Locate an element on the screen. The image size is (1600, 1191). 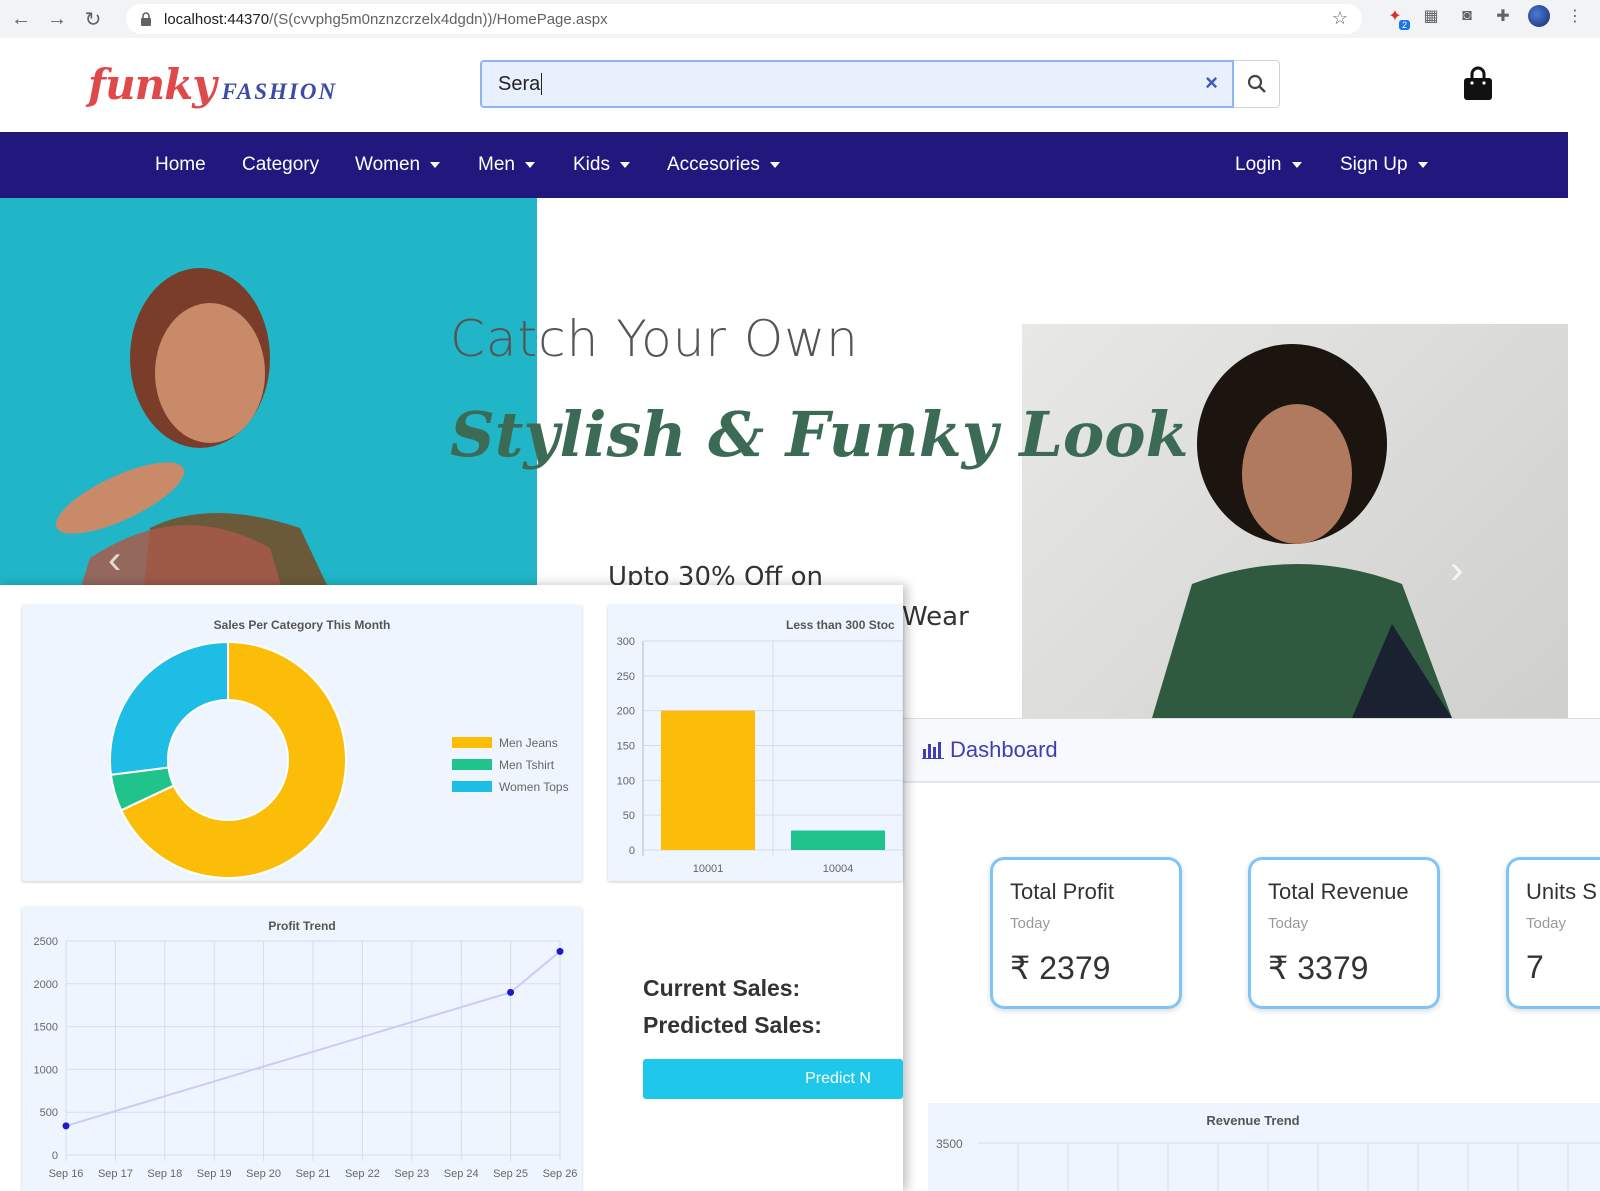
search-button is located at coordinates (1257, 84).